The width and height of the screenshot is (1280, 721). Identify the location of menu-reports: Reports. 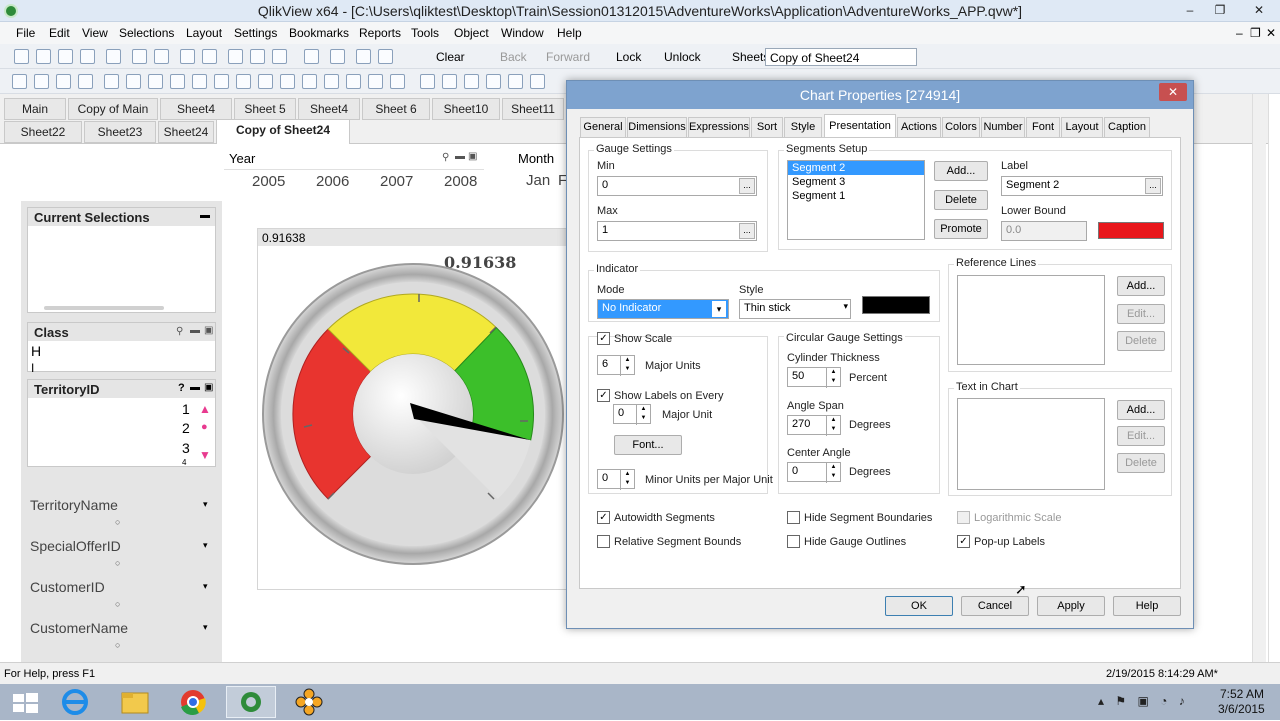
(380, 33).